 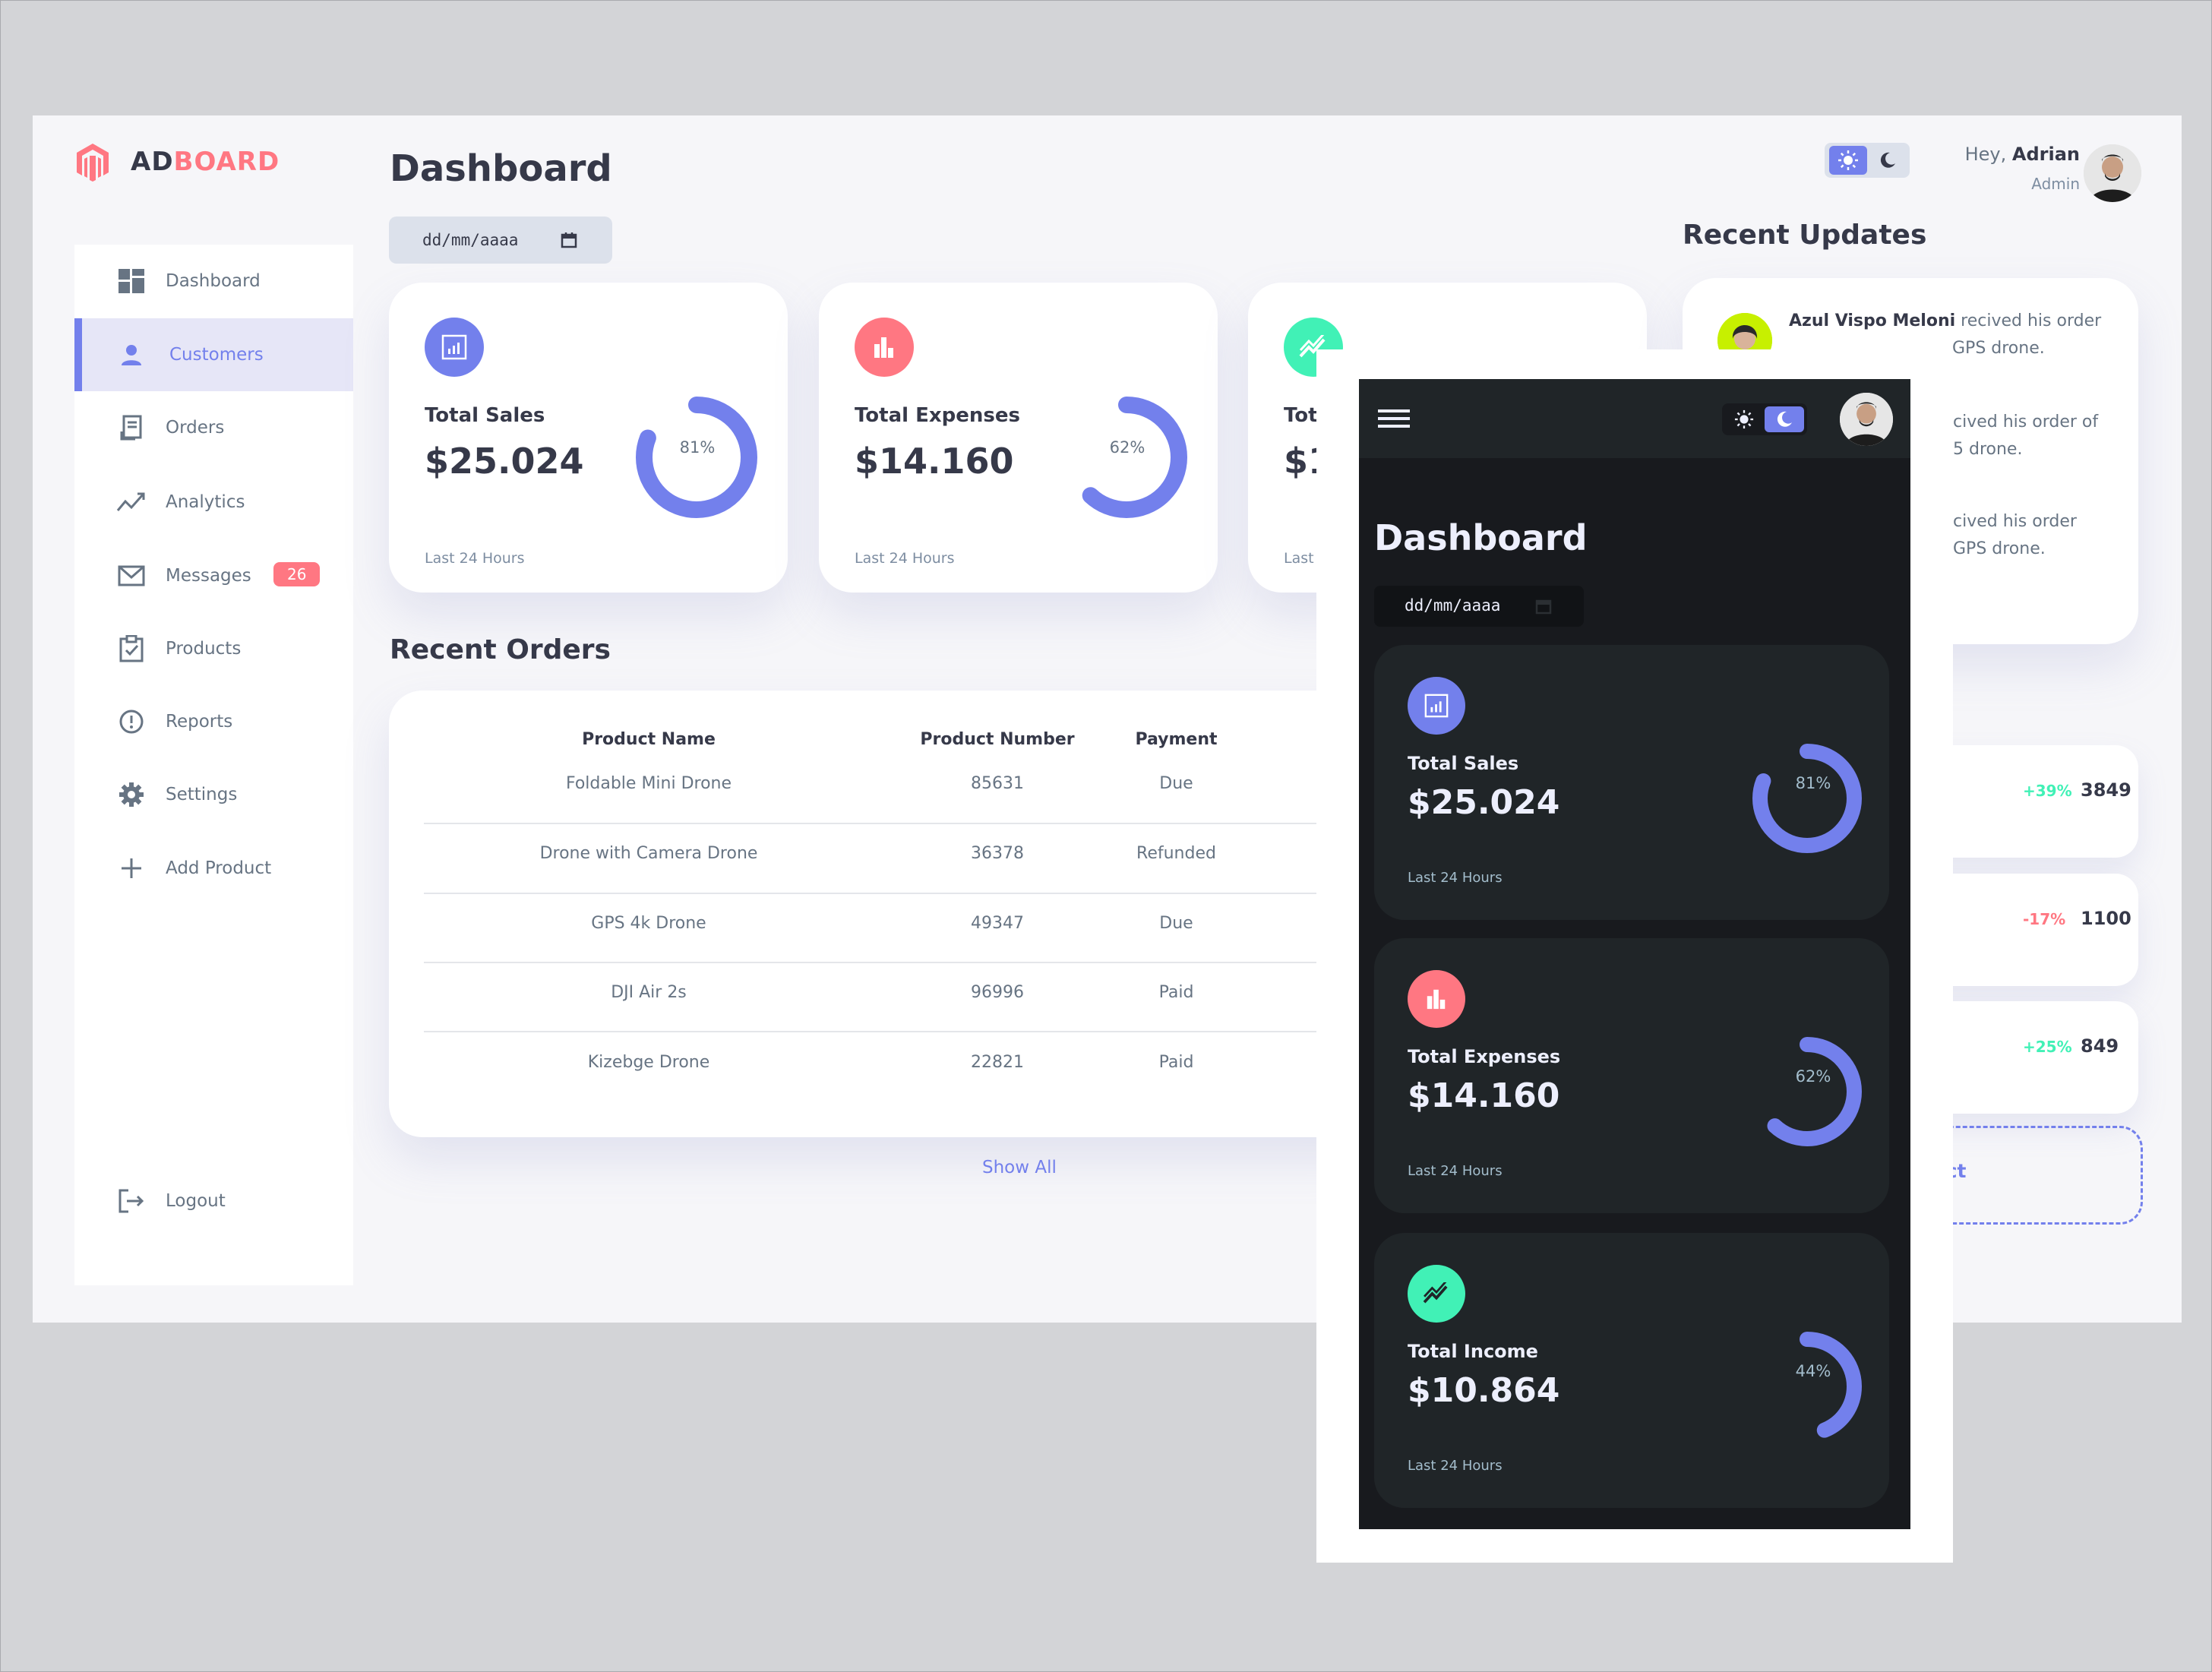 What do you see at coordinates (2015, 522) in the screenshot?
I see `update-text: cived his order` at bounding box center [2015, 522].